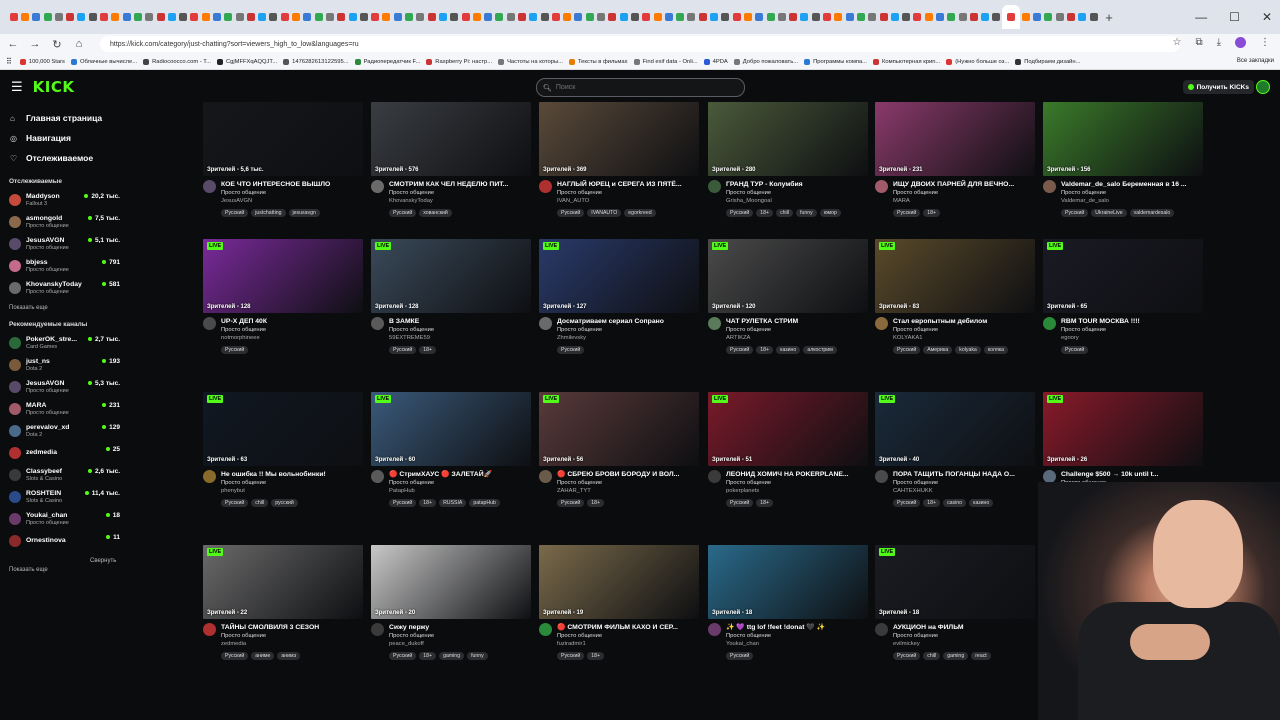  What do you see at coordinates (268, 213) in the screenshot?
I see `stream-tag: justchatting` at bounding box center [268, 213].